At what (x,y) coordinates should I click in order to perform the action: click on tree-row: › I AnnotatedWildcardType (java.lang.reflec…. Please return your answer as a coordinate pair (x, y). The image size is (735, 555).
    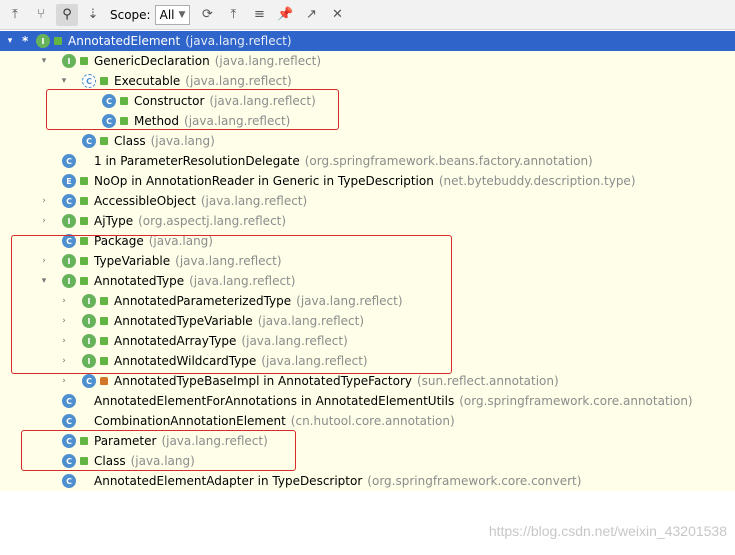
    Looking at the image, I should click on (367, 361).